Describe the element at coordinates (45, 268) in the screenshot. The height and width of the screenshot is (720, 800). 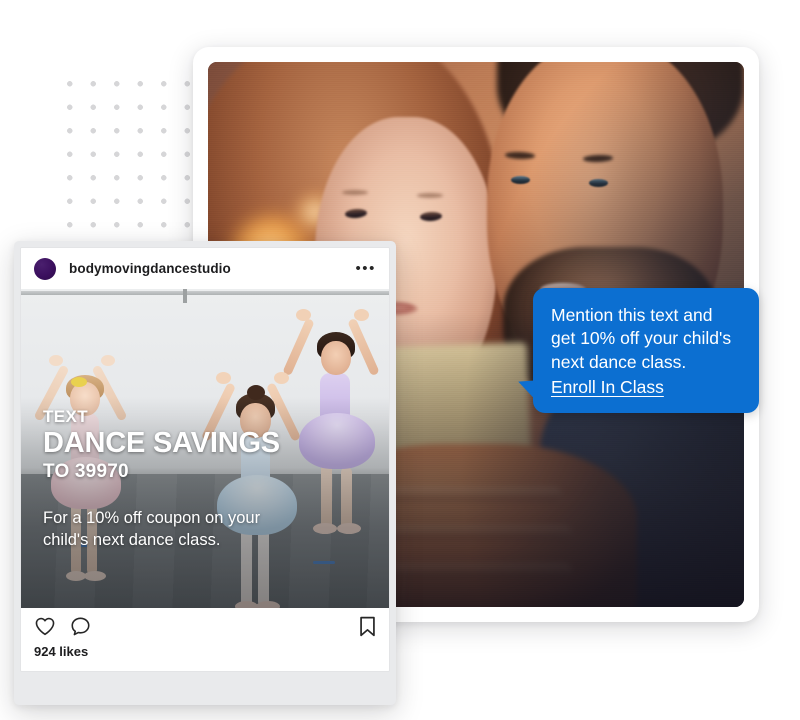
I see `avatar` at that location.